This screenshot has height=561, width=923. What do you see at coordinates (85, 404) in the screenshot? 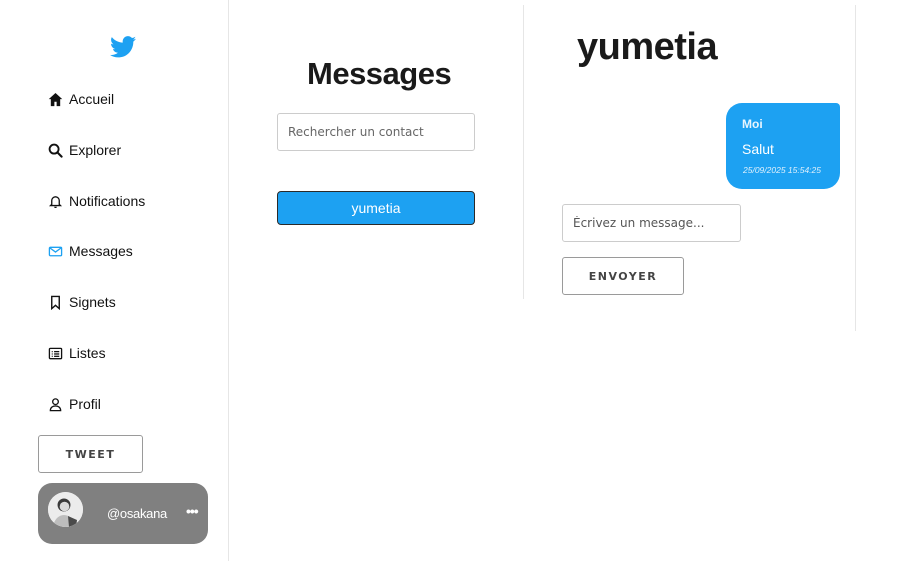
I see `sidebar-item-label: Profil` at bounding box center [85, 404].